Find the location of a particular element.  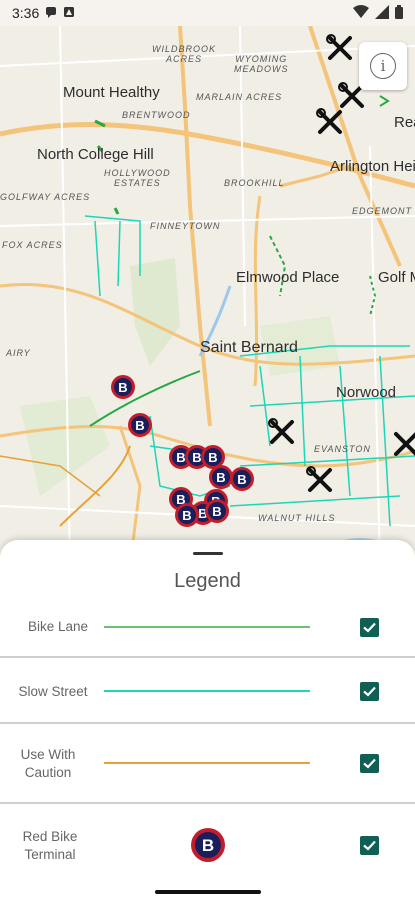

info-button: i is located at coordinates (383, 66).